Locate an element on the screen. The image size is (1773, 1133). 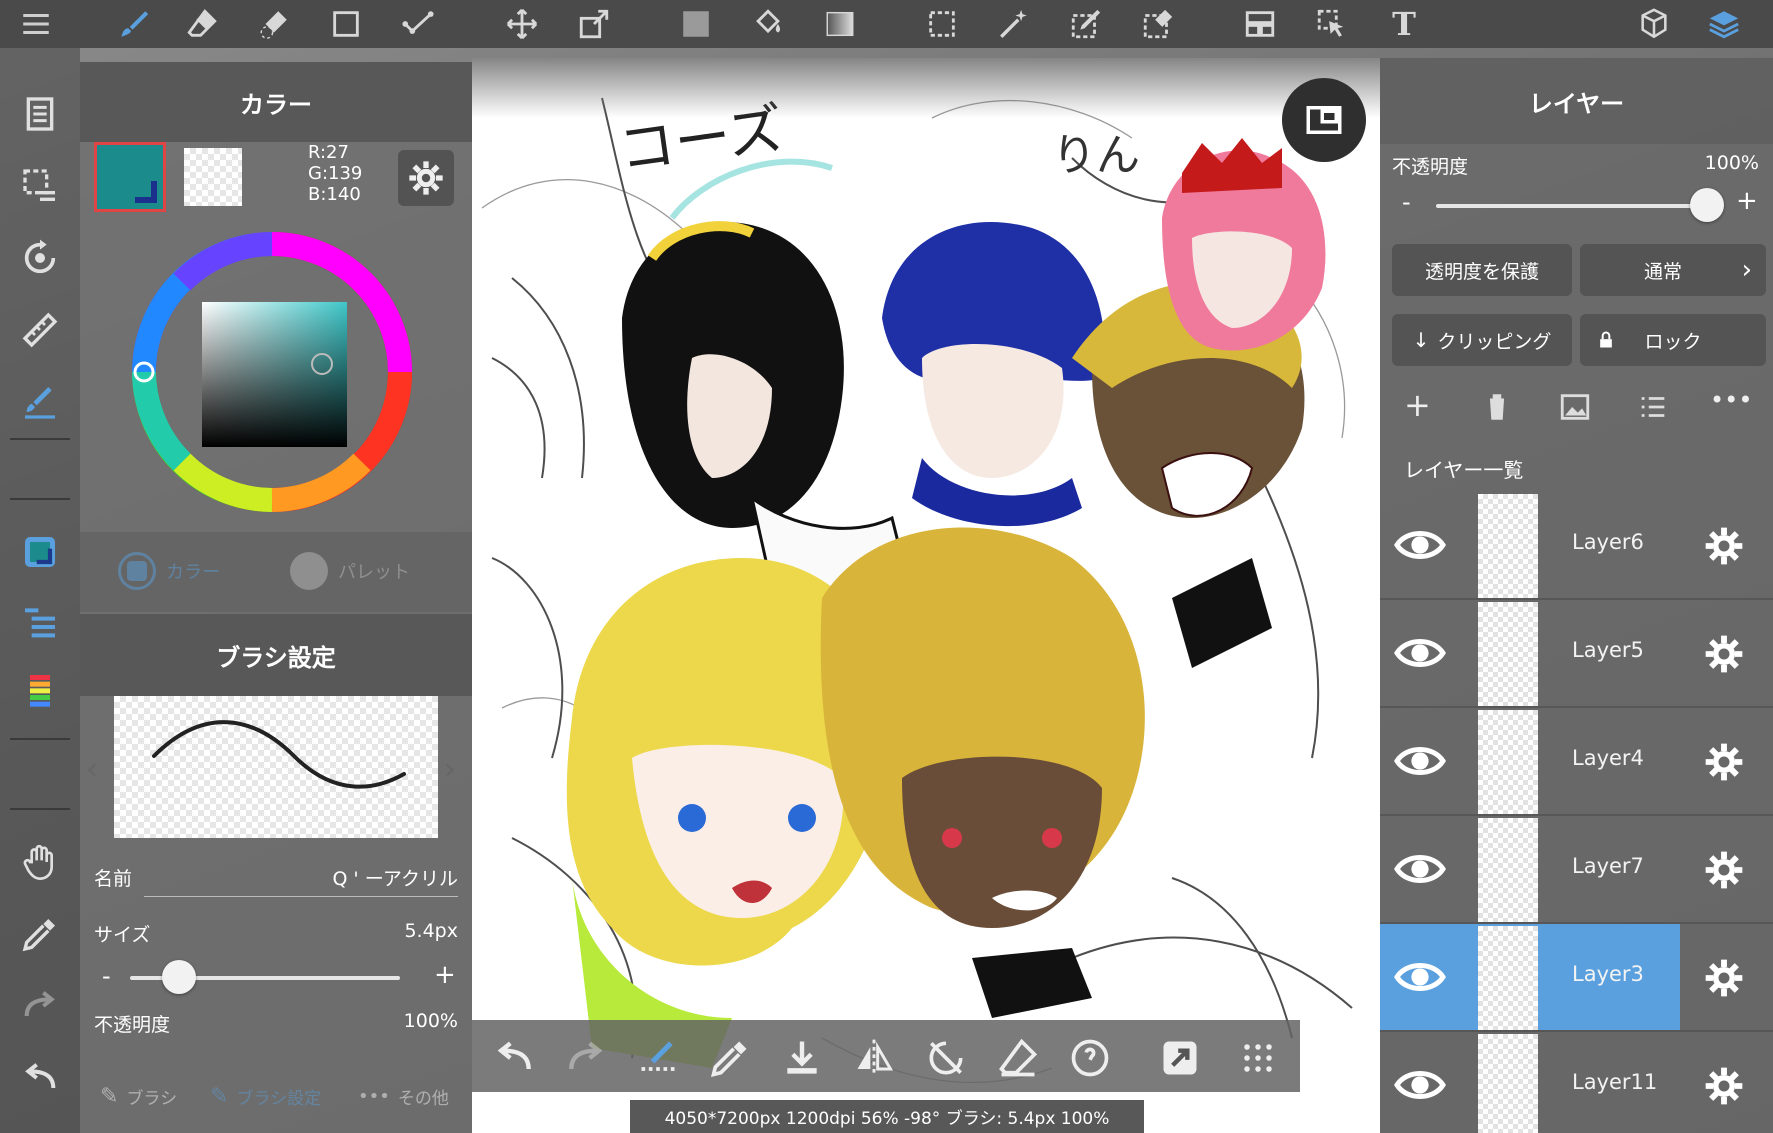
layers-icon is located at coordinates (1724, 24).